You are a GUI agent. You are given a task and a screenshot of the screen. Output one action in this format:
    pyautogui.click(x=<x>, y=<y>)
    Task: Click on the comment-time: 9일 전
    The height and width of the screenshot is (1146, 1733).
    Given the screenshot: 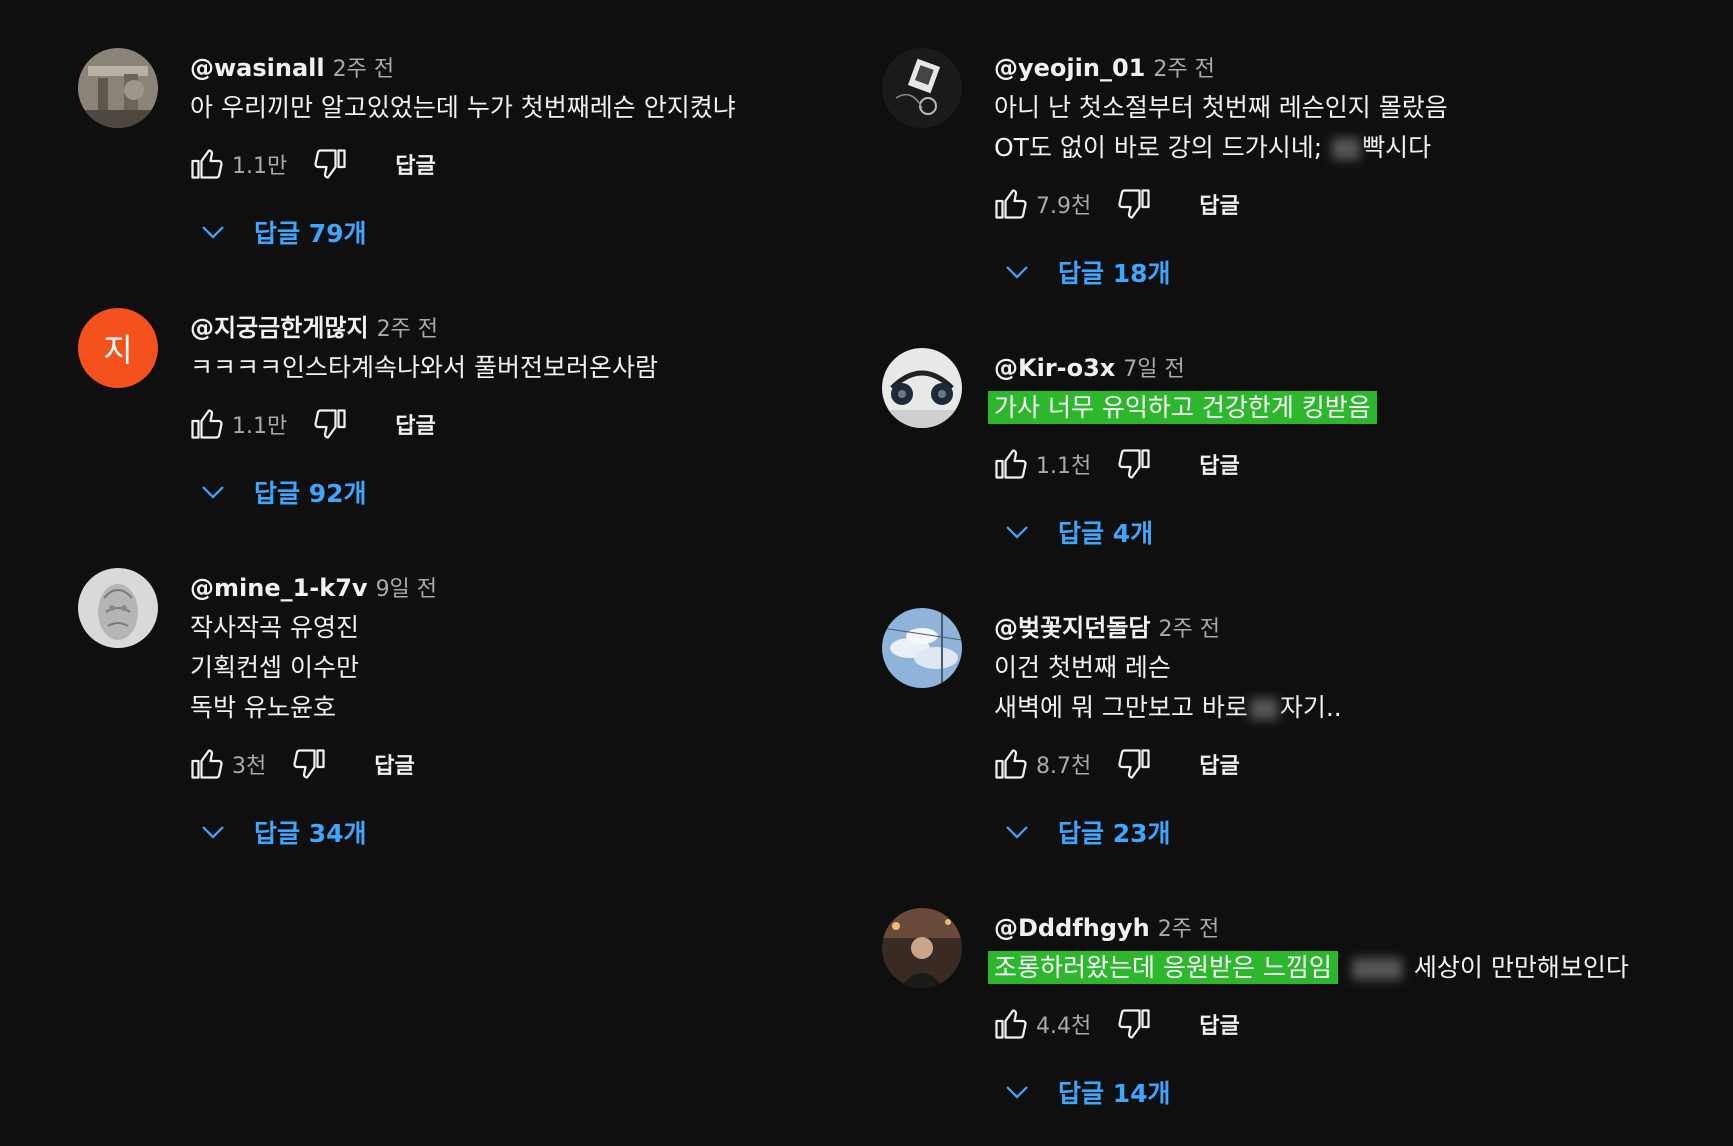 What is the action you would take?
    pyautogui.click(x=406, y=589)
    